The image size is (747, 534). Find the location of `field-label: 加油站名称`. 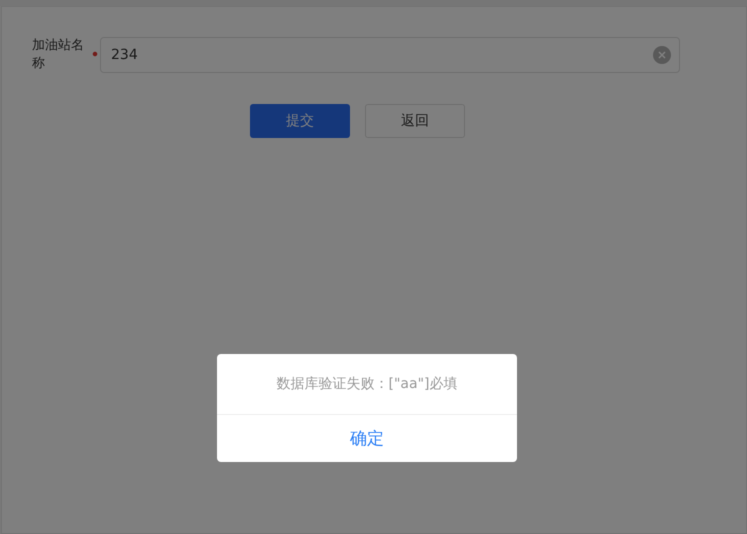

field-label: 加油站名称 is located at coordinates (58, 55).